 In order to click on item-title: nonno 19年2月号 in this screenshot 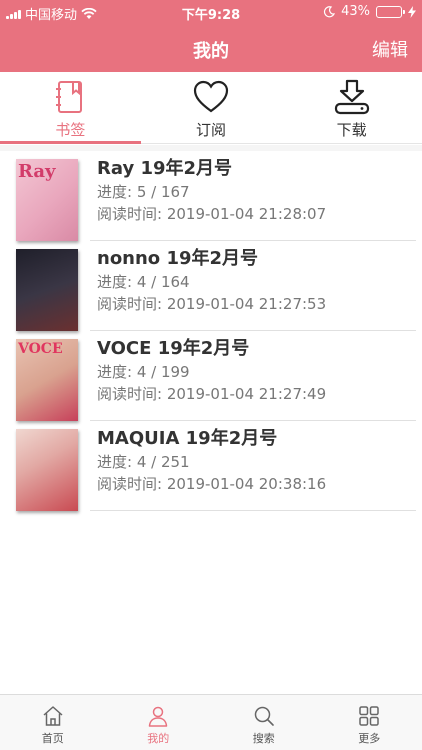, I will do `click(178, 258)`.